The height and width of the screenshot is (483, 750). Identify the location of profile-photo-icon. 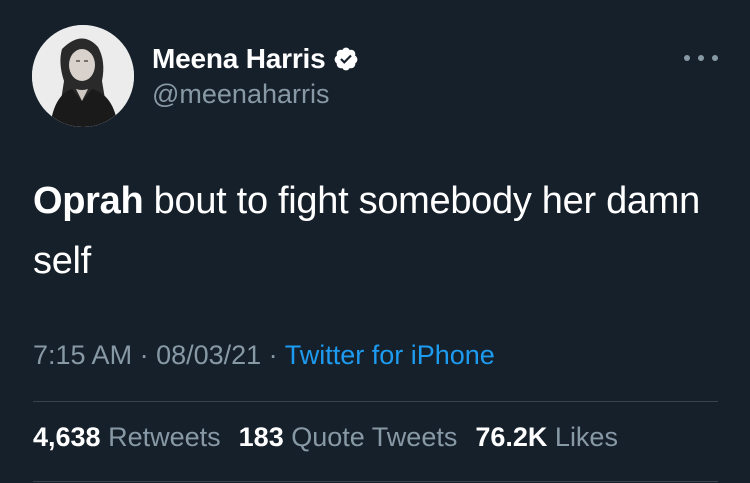
(83, 76).